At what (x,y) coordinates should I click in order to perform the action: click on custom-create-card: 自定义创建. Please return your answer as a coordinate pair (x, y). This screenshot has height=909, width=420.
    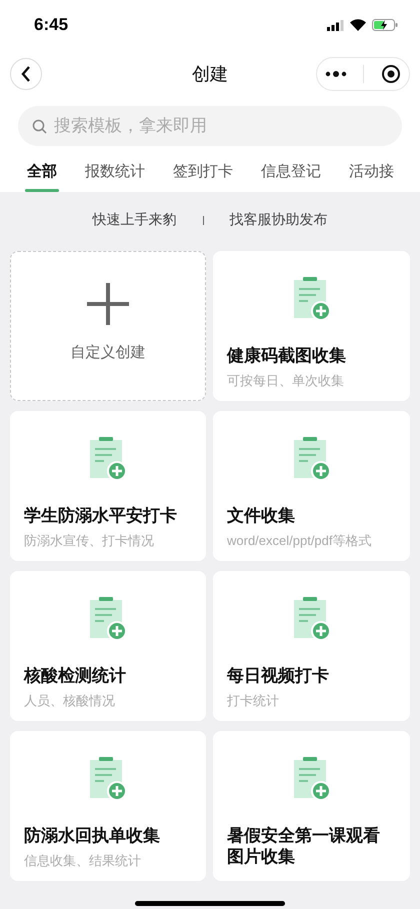
    Looking at the image, I should click on (108, 326).